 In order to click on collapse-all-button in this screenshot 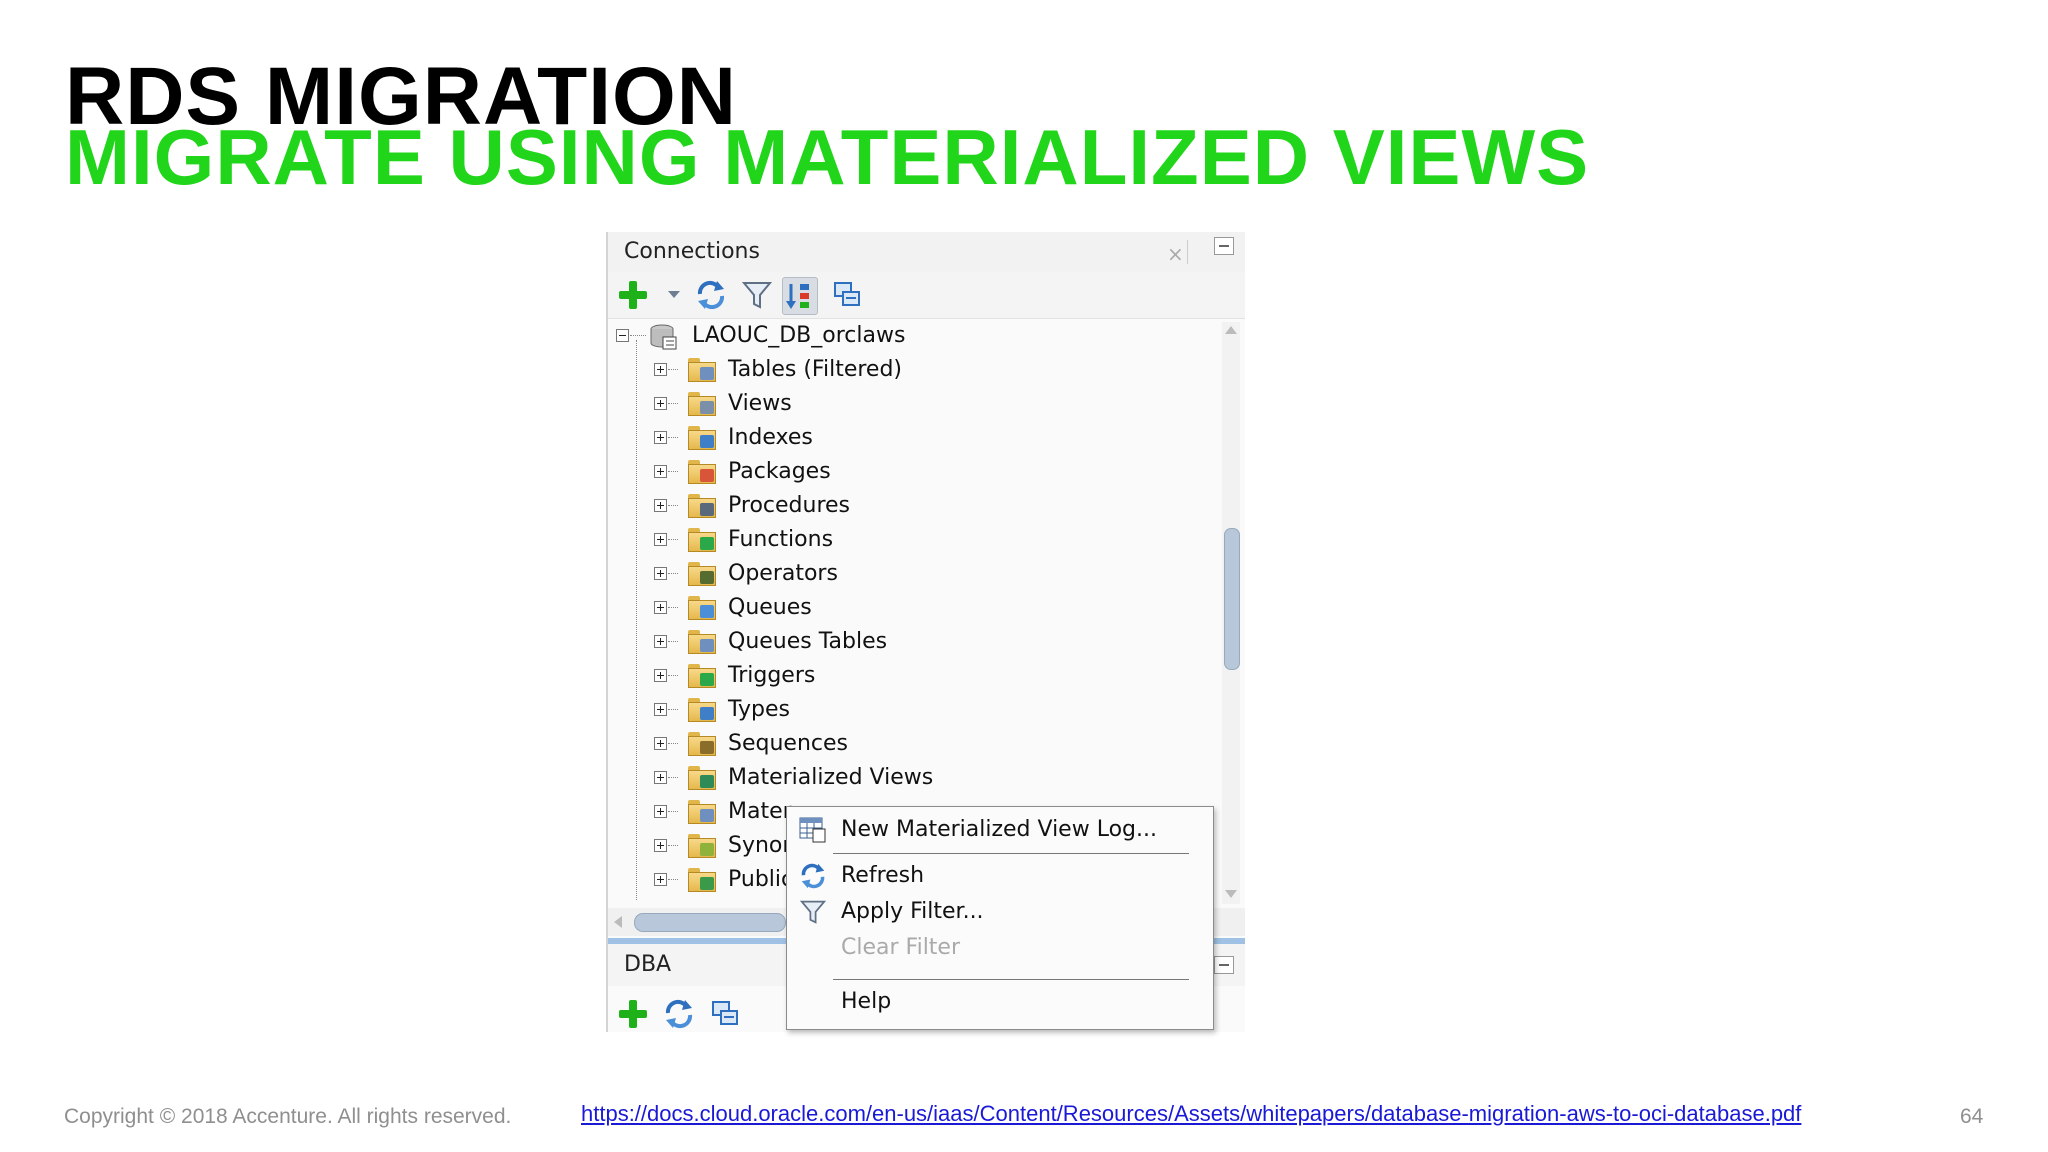, I will do `click(847, 295)`.